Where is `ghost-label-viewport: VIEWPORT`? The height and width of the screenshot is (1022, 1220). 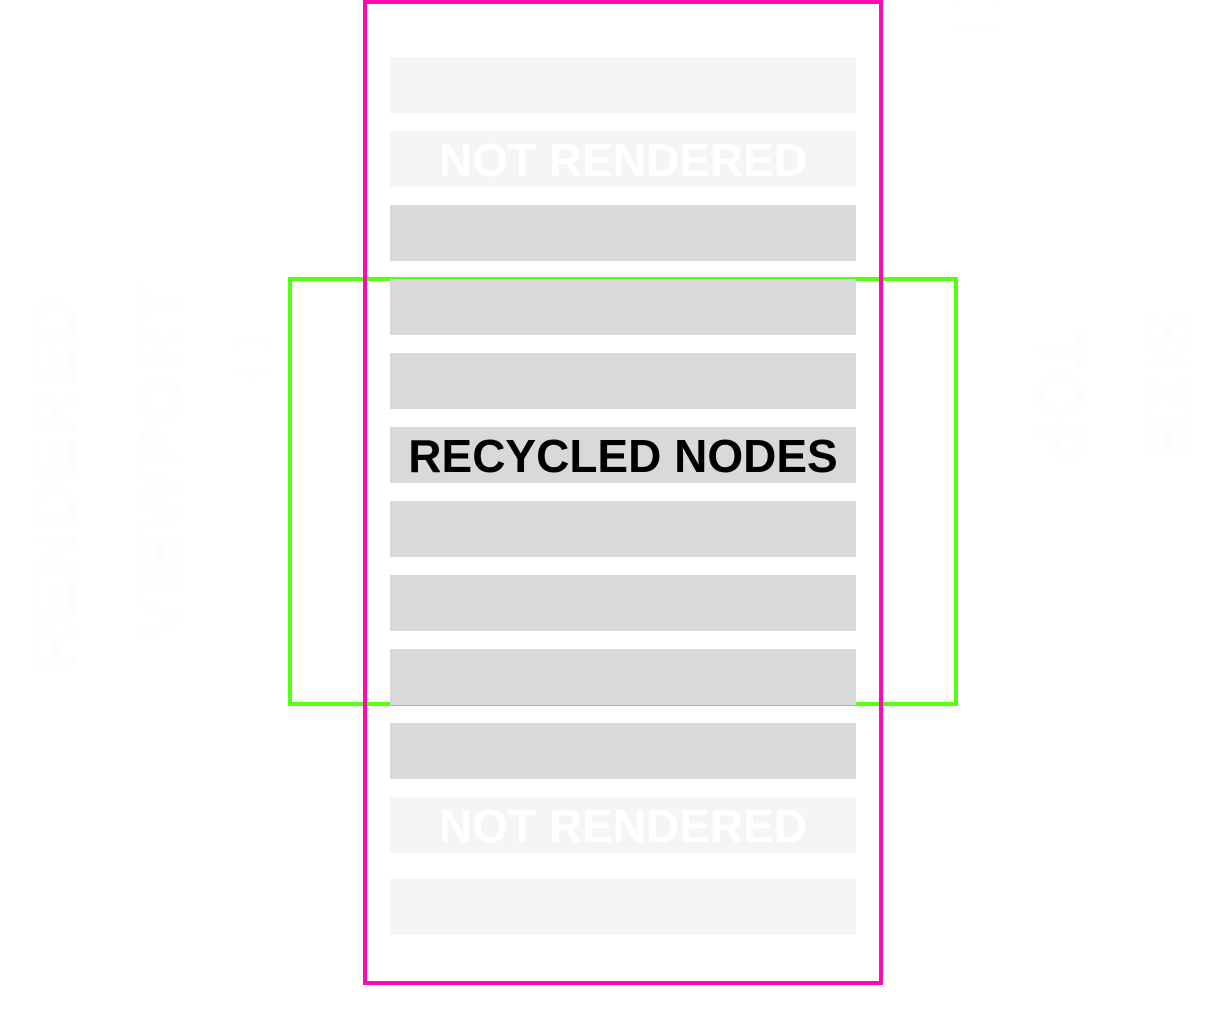 ghost-label-viewport: VIEWPORT is located at coordinates (160, 461).